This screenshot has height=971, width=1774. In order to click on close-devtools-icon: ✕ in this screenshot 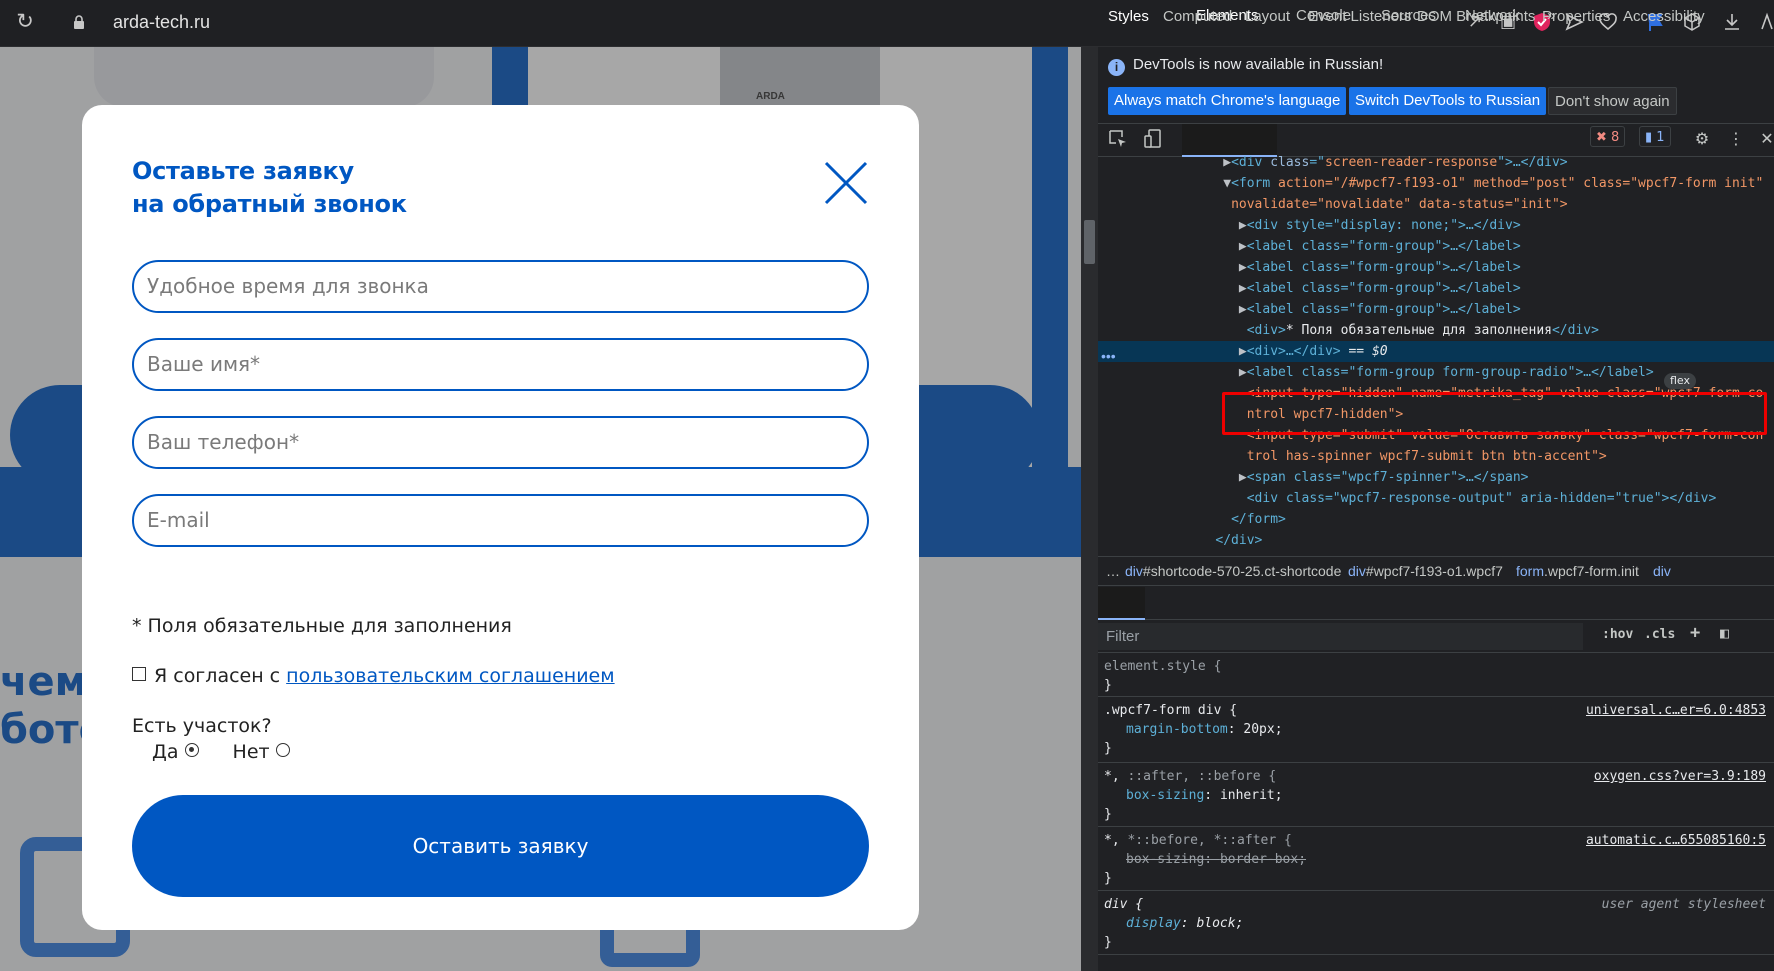, I will do `click(1765, 139)`.